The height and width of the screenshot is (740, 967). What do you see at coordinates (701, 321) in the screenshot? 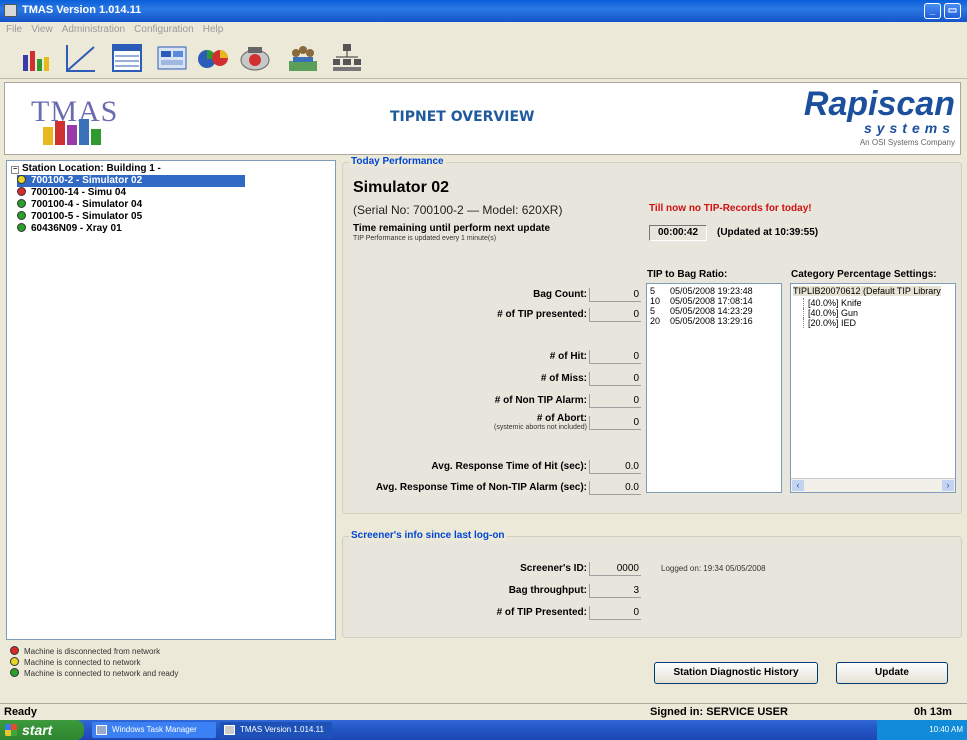
I see `list-item: 20 05/05/2008 13:29:16` at bounding box center [701, 321].